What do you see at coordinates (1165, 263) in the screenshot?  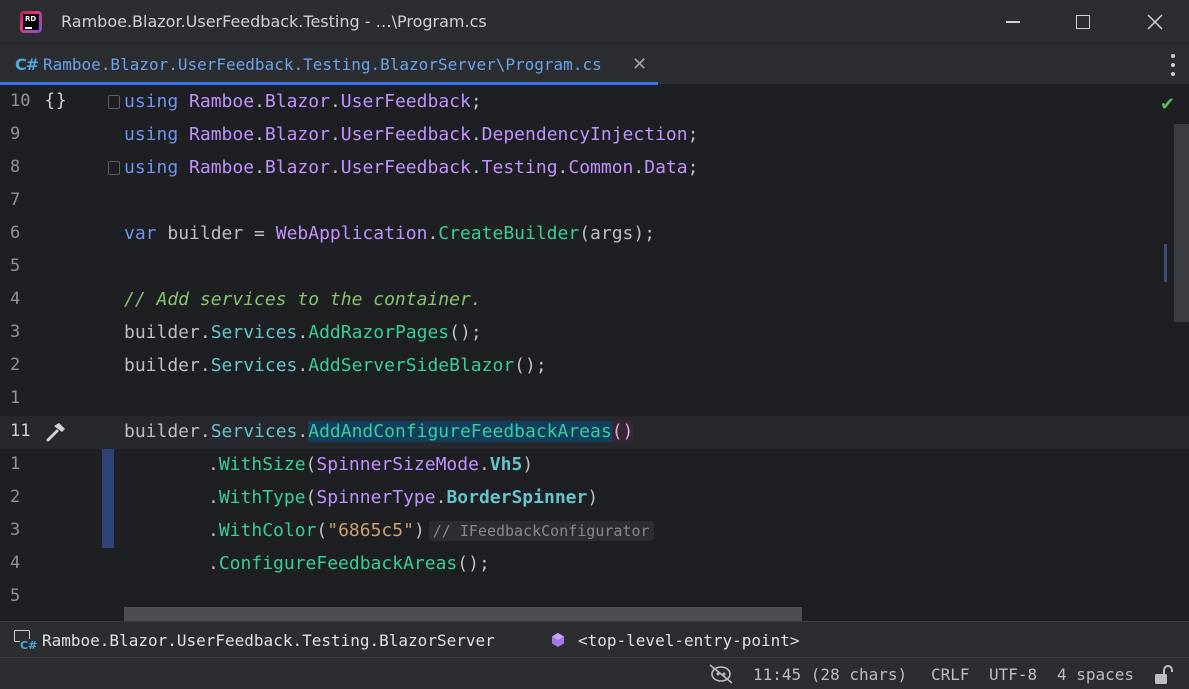 I see `scrollbar-change-marker` at bounding box center [1165, 263].